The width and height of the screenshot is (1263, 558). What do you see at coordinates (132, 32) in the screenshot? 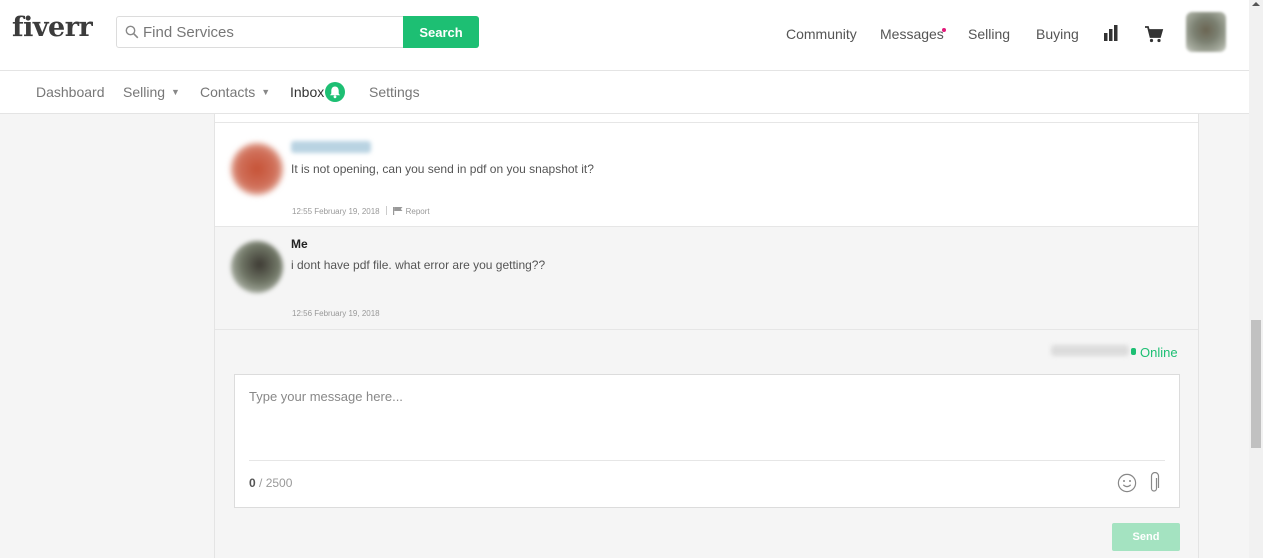
I see `search-icon` at bounding box center [132, 32].